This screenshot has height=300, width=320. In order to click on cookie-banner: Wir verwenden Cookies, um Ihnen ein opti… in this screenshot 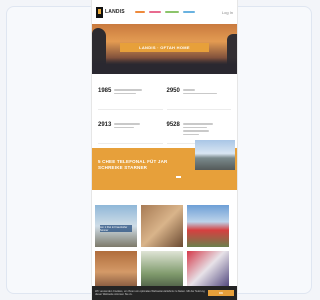, I will do `click(164, 293)`.